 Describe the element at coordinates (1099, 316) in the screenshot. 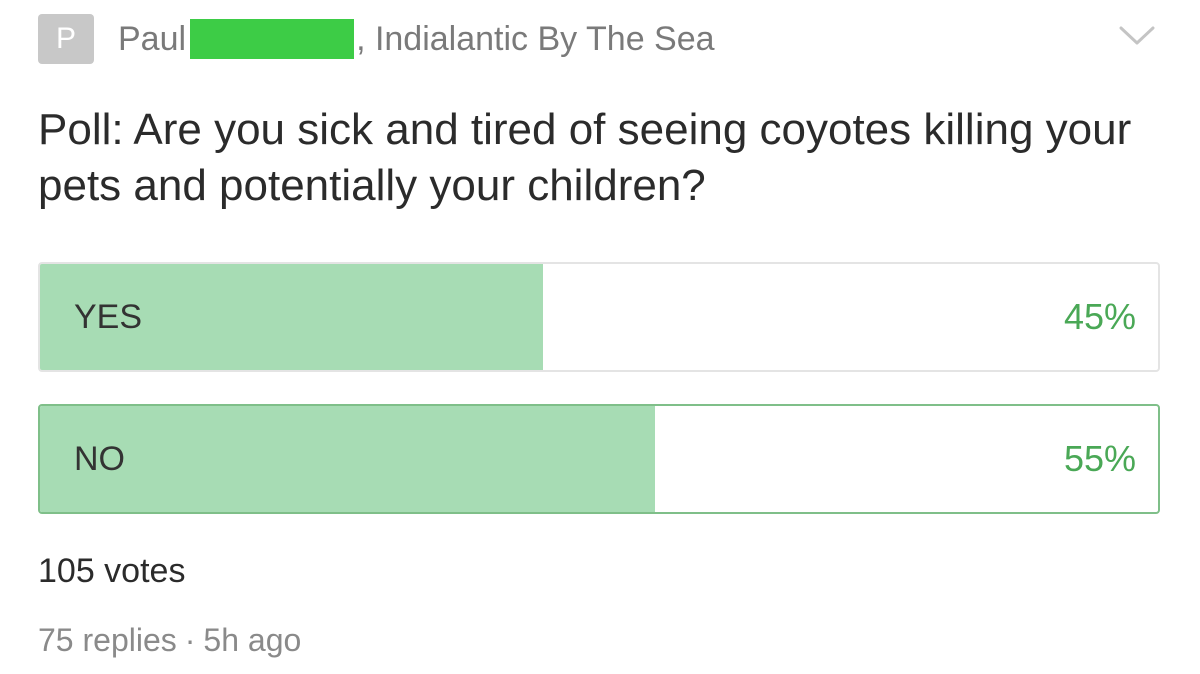

I see `poll-option-yes-percent: 45%` at that location.